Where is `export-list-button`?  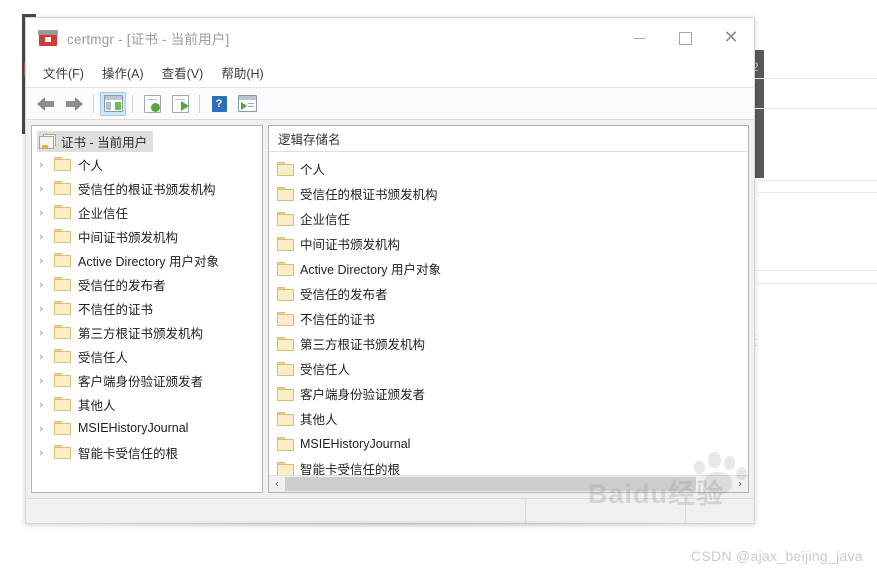
export-list-button is located at coordinates (180, 104).